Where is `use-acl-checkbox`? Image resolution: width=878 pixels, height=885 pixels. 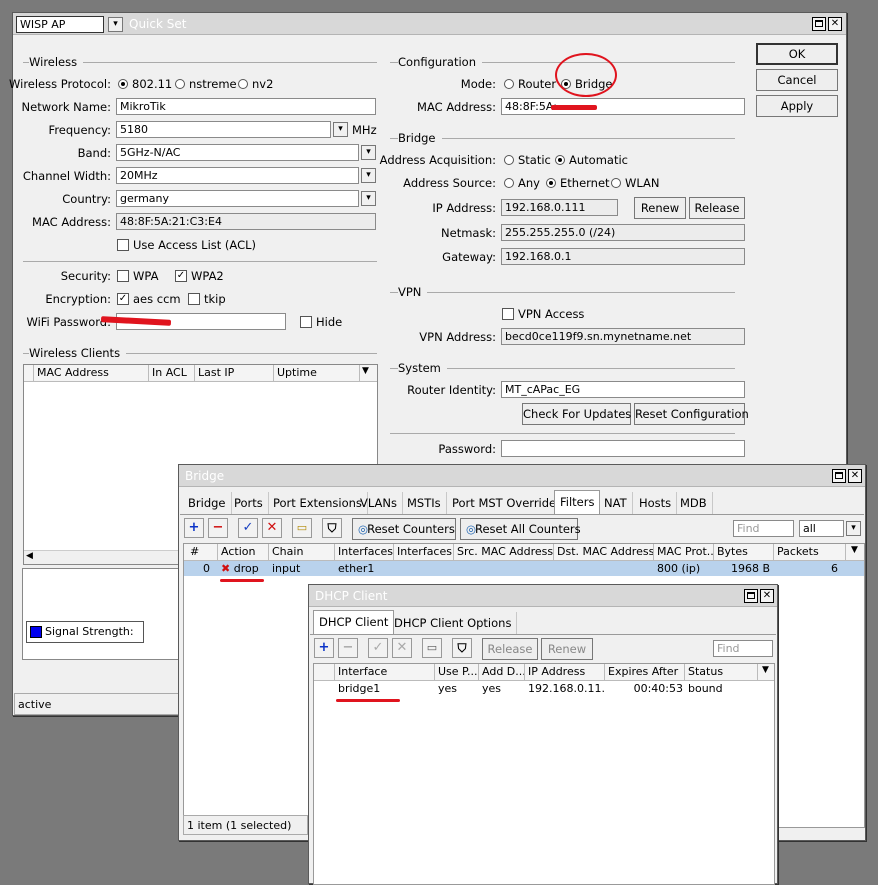 use-acl-checkbox is located at coordinates (123, 245).